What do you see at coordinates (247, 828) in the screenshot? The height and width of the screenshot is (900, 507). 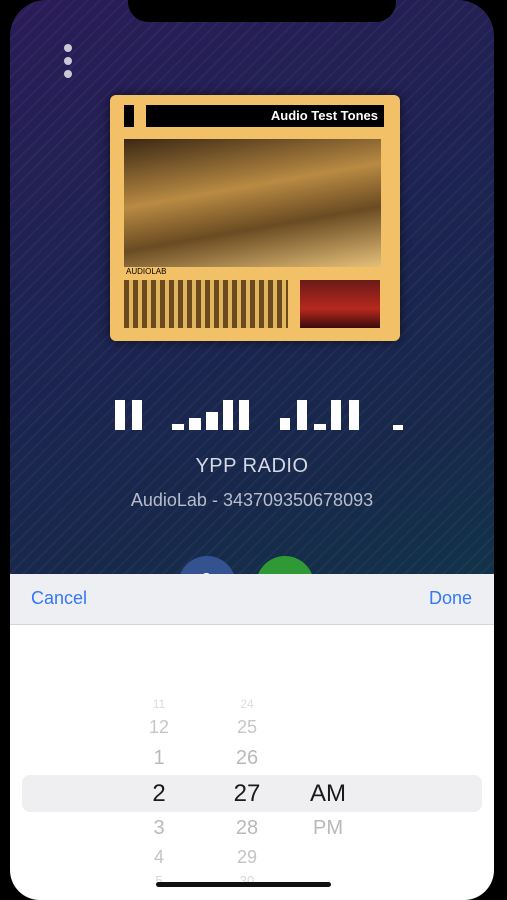 I see `picker-option: 28` at bounding box center [247, 828].